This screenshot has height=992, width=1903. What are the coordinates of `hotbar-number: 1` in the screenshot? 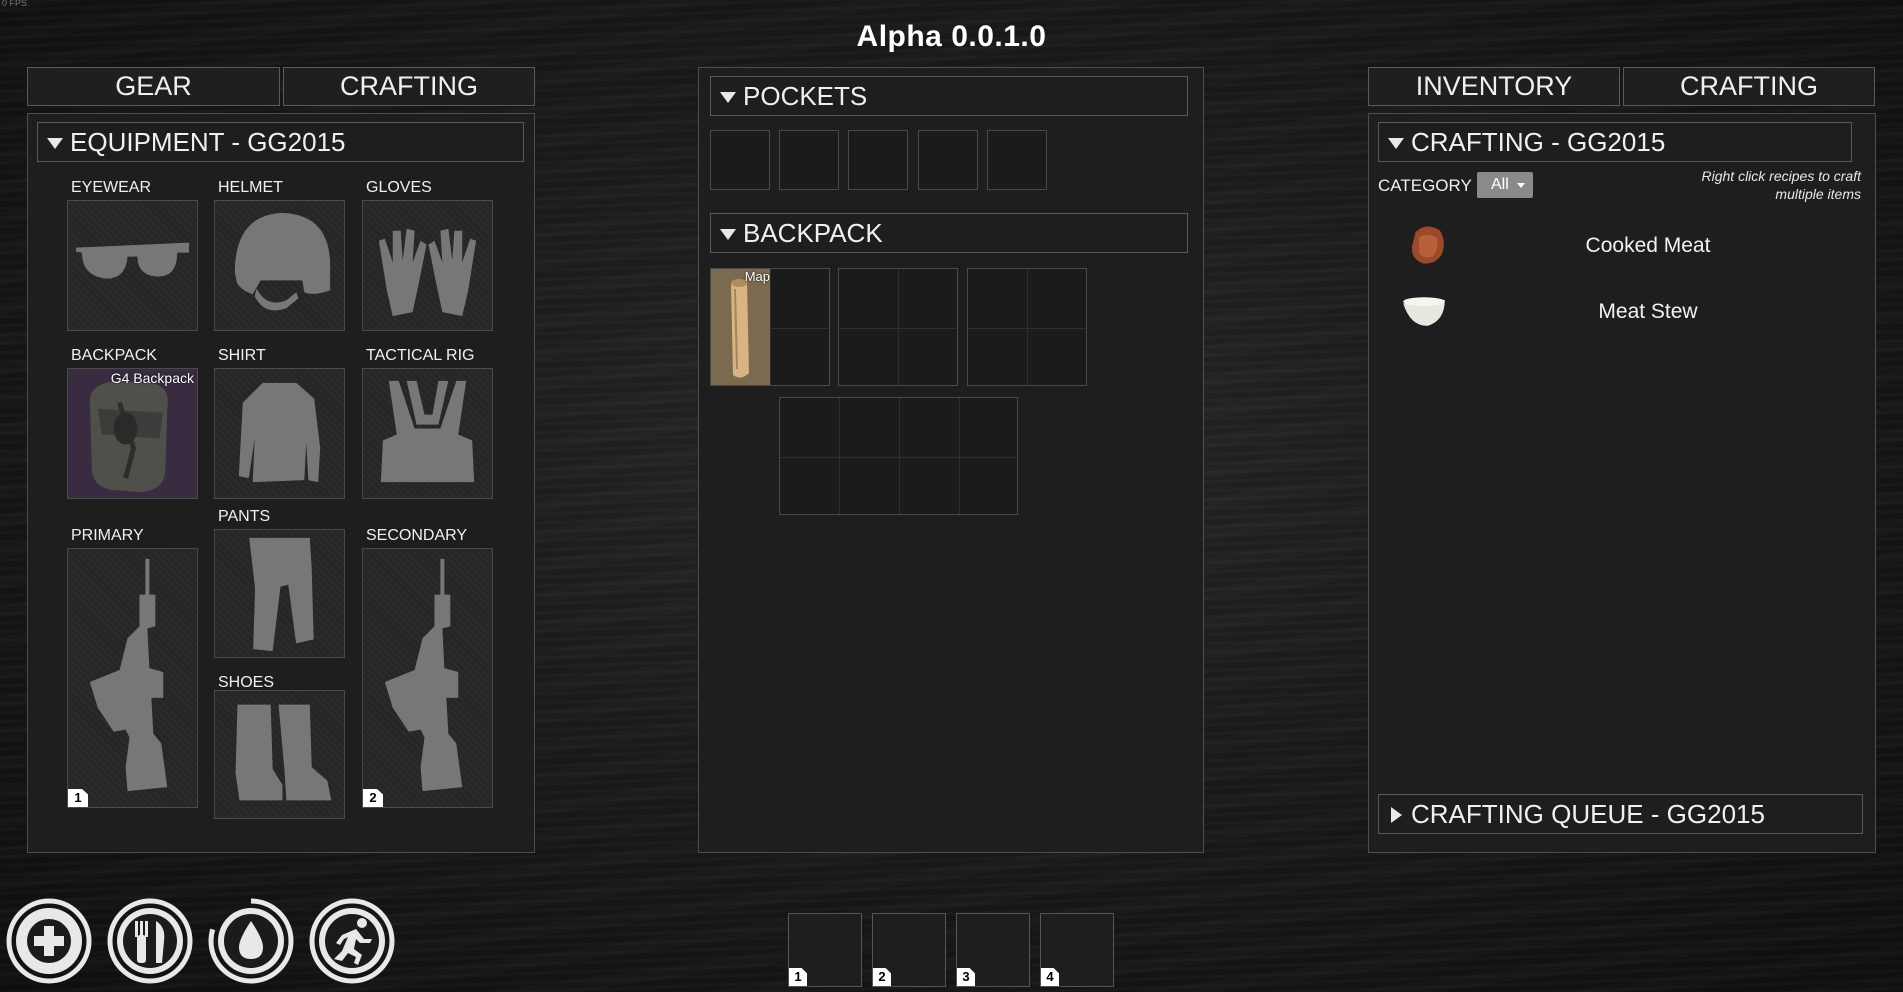 It's located at (798, 977).